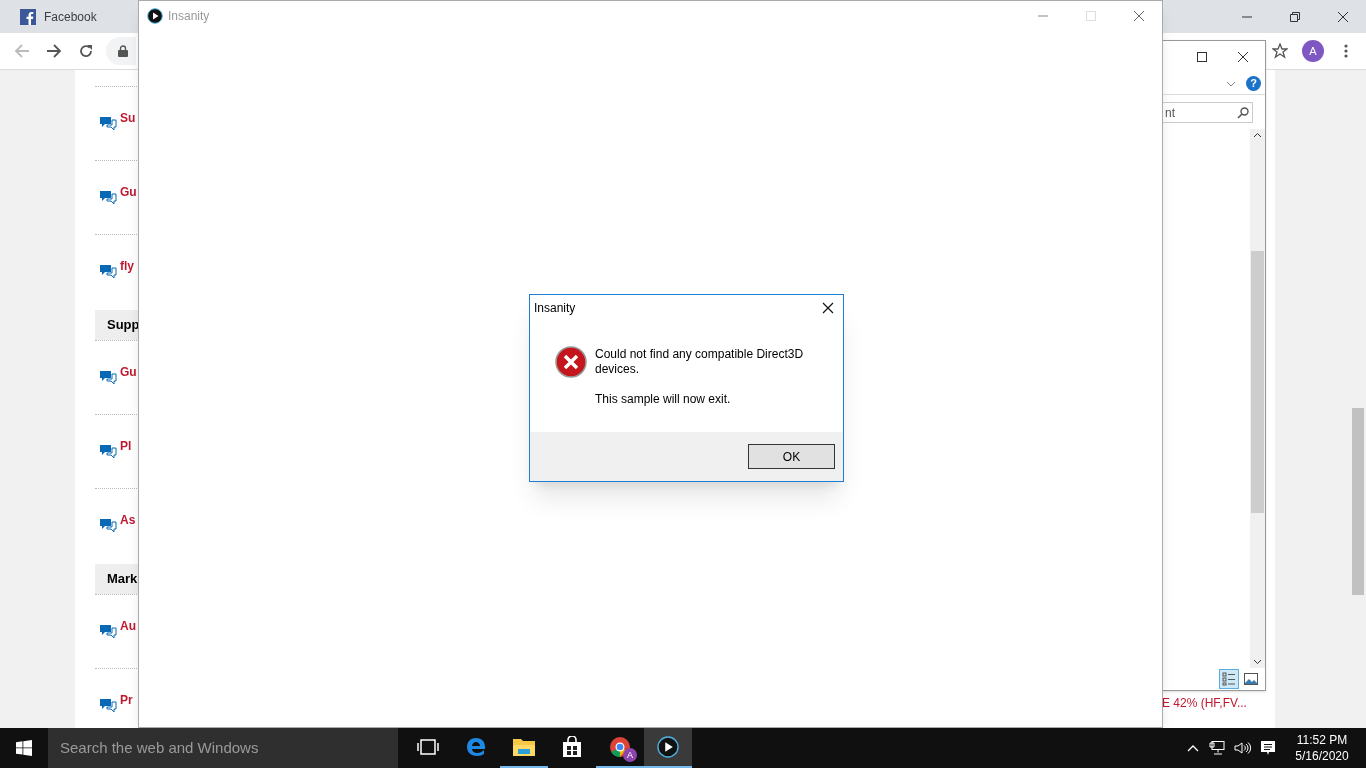 This screenshot has height=768, width=1366. What do you see at coordinates (128, 520) in the screenshot?
I see `topic-link: As` at bounding box center [128, 520].